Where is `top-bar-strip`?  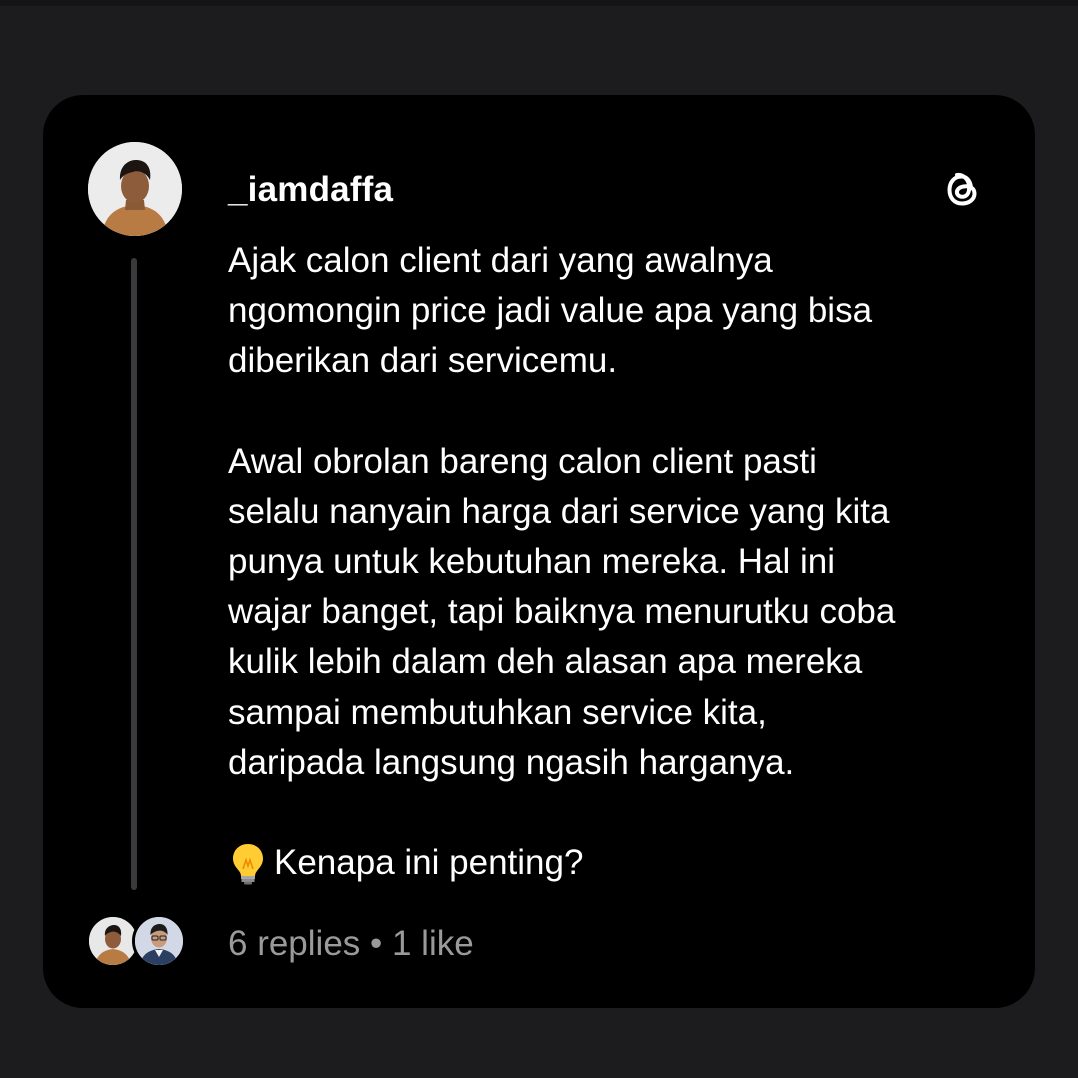
top-bar-strip is located at coordinates (539, 3).